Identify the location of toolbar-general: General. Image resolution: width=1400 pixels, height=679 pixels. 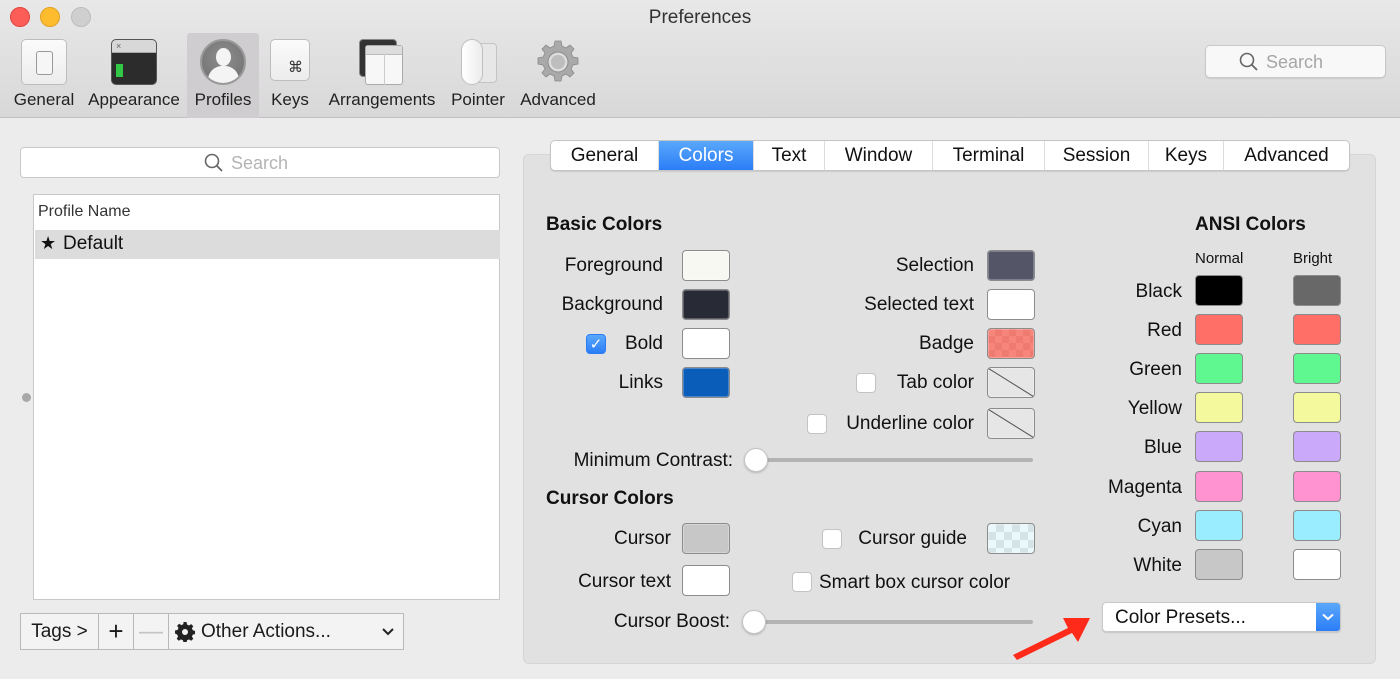
(44, 75).